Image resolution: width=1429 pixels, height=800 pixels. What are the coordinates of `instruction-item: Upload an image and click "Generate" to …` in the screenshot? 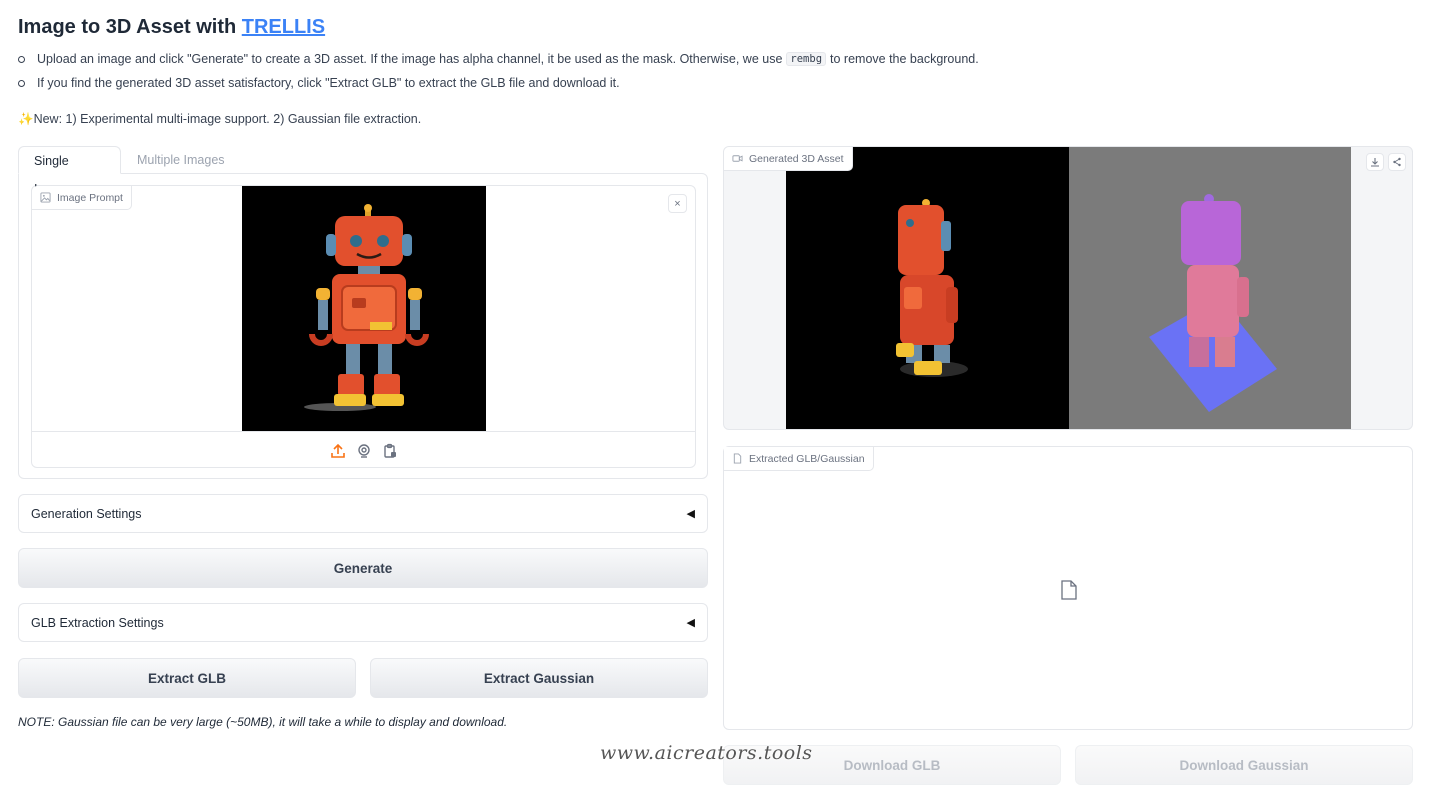 It's located at (498, 59).